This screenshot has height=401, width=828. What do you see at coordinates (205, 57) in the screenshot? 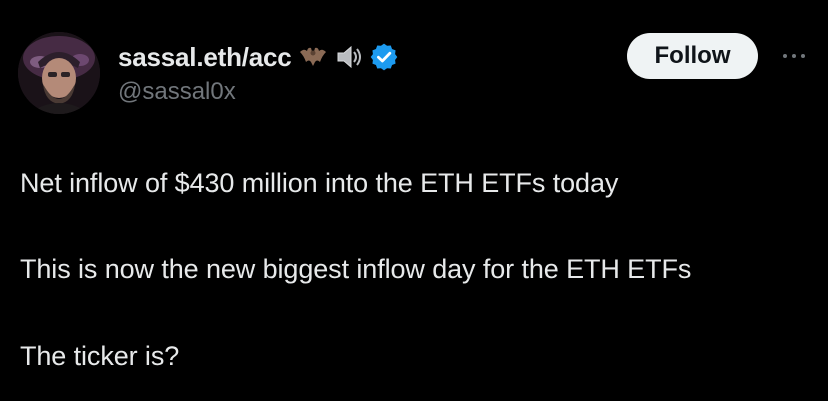
I see `author-display-name: sassal.eth/acc` at bounding box center [205, 57].